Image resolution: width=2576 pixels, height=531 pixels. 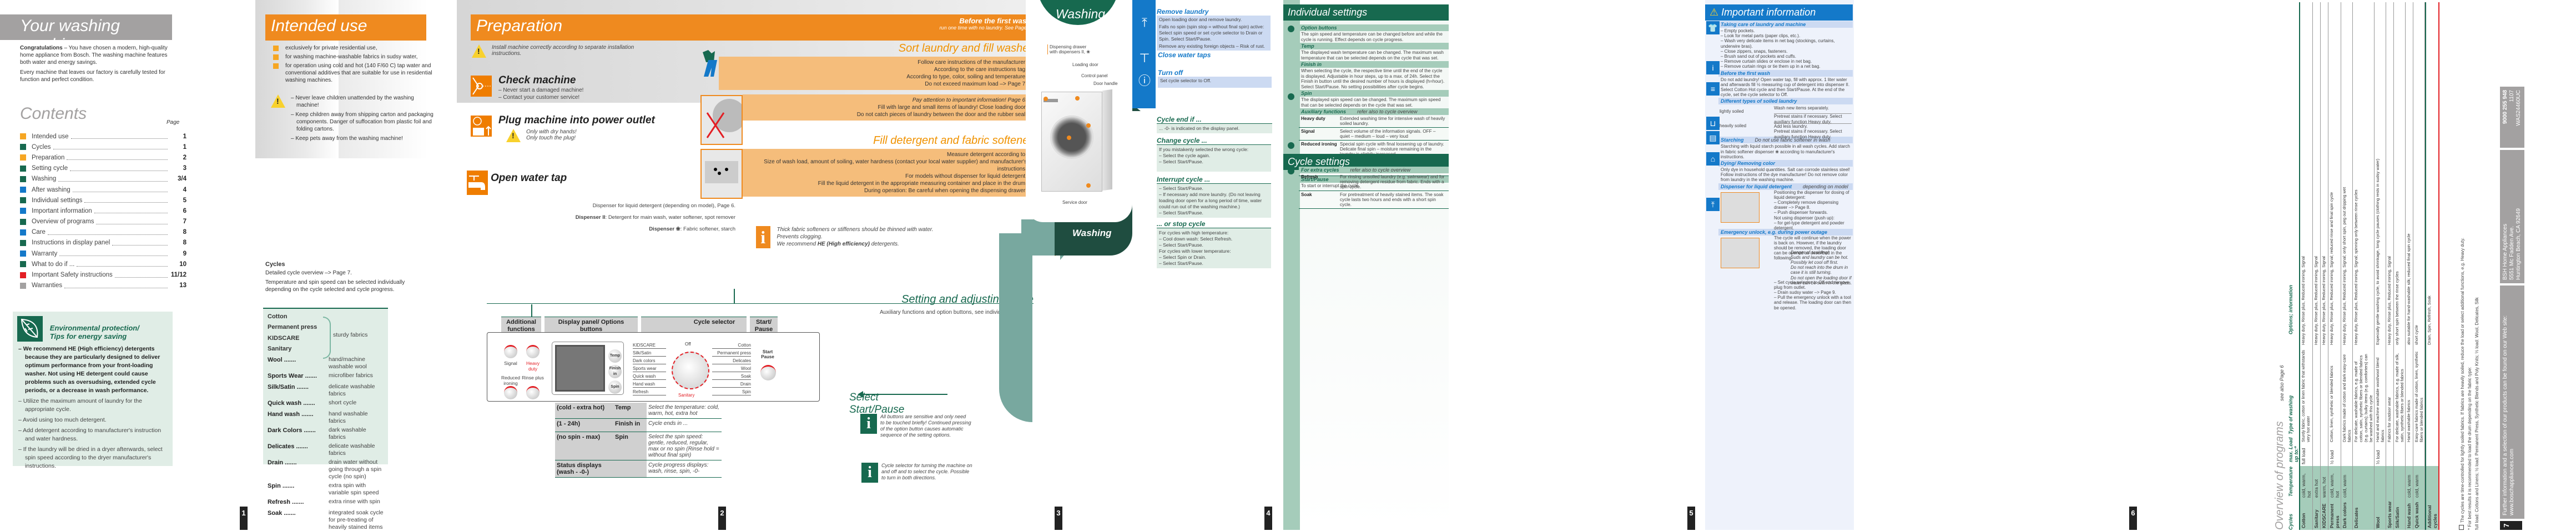 What do you see at coordinates (103, 157) in the screenshot?
I see `toc-item: Preparation 2` at bounding box center [103, 157].